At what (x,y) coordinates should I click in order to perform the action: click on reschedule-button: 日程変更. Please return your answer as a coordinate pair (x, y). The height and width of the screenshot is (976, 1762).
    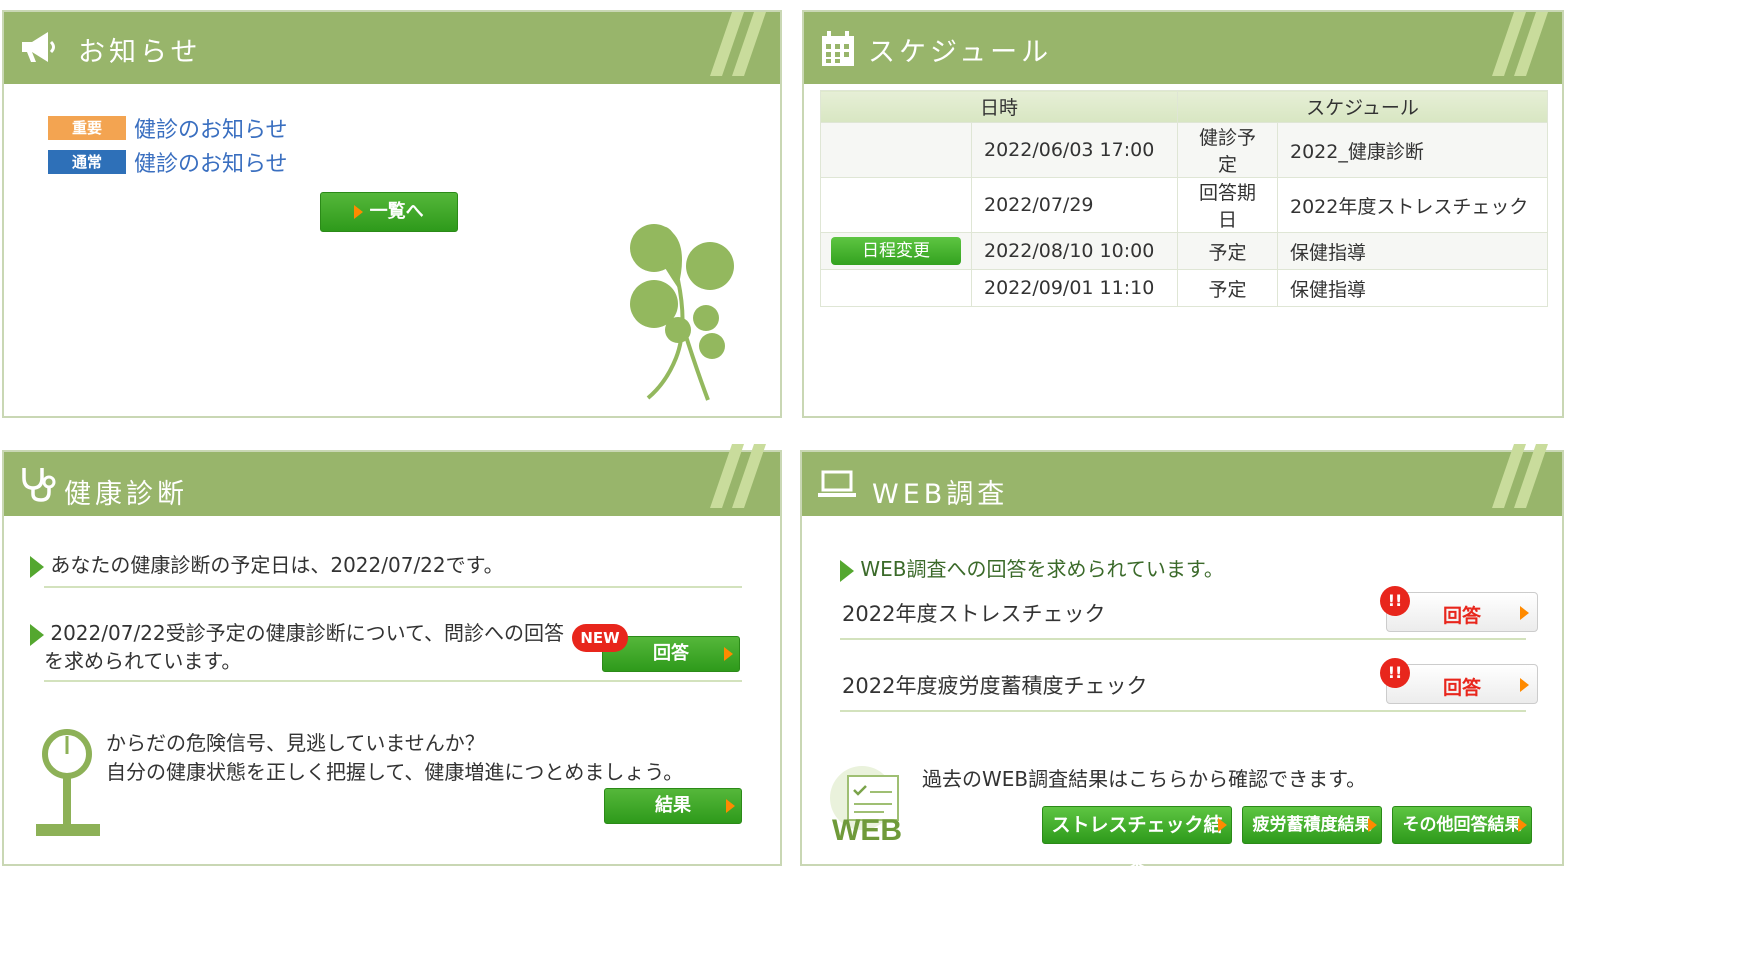
    Looking at the image, I should click on (896, 251).